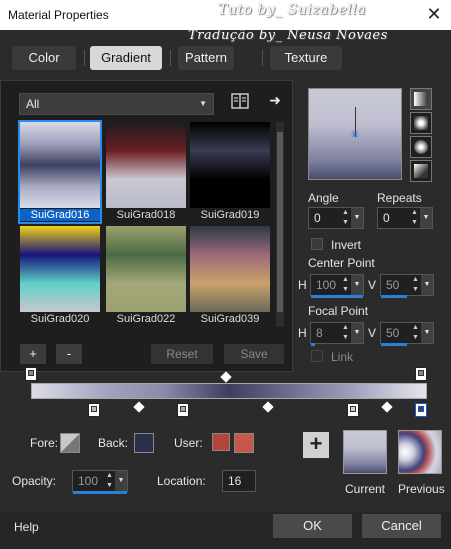  What do you see at coordinates (434, 14) in the screenshot?
I see `close-icon: ✕` at bounding box center [434, 14].